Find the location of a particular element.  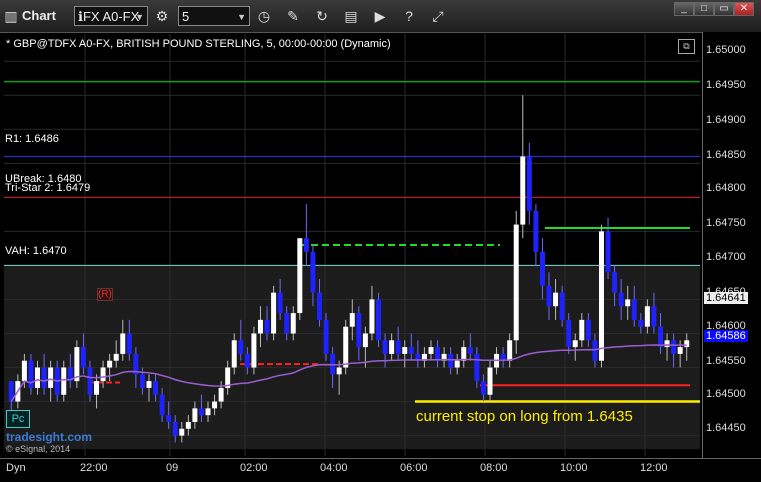

close-button: ✕ is located at coordinates (744, 9).